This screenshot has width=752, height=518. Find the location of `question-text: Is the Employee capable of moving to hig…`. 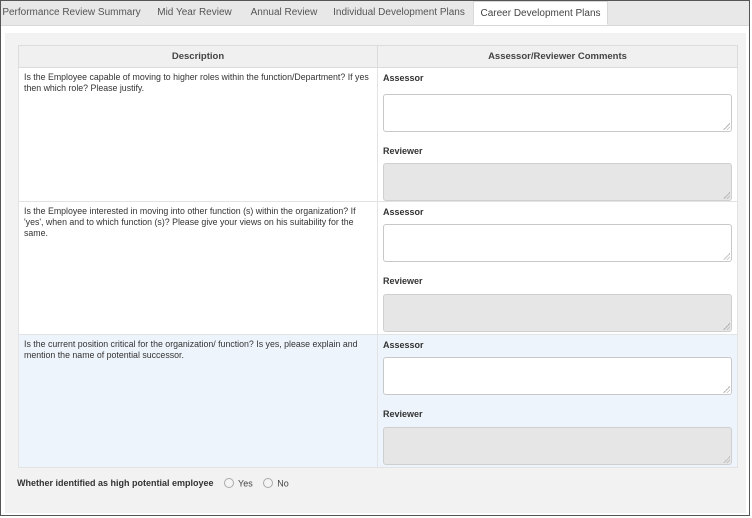

question-text: Is the Employee capable of moving to hig… is located at coordinates (196, 82).